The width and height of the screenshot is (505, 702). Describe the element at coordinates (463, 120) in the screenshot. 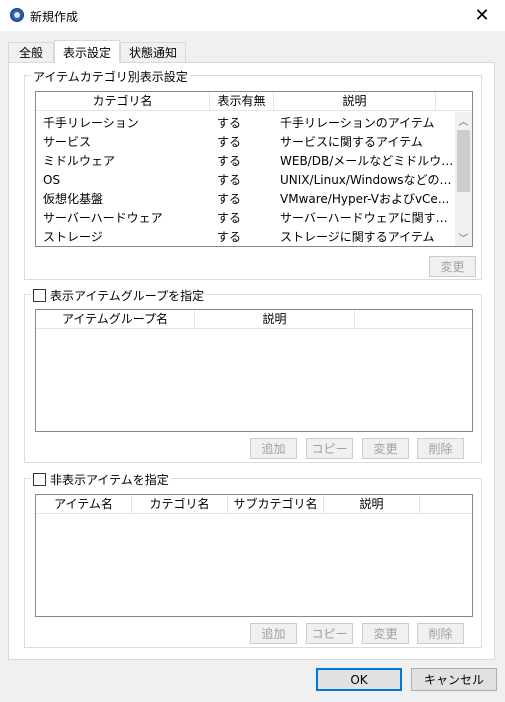

I see `scroll-up-icon: ︿` at that location.